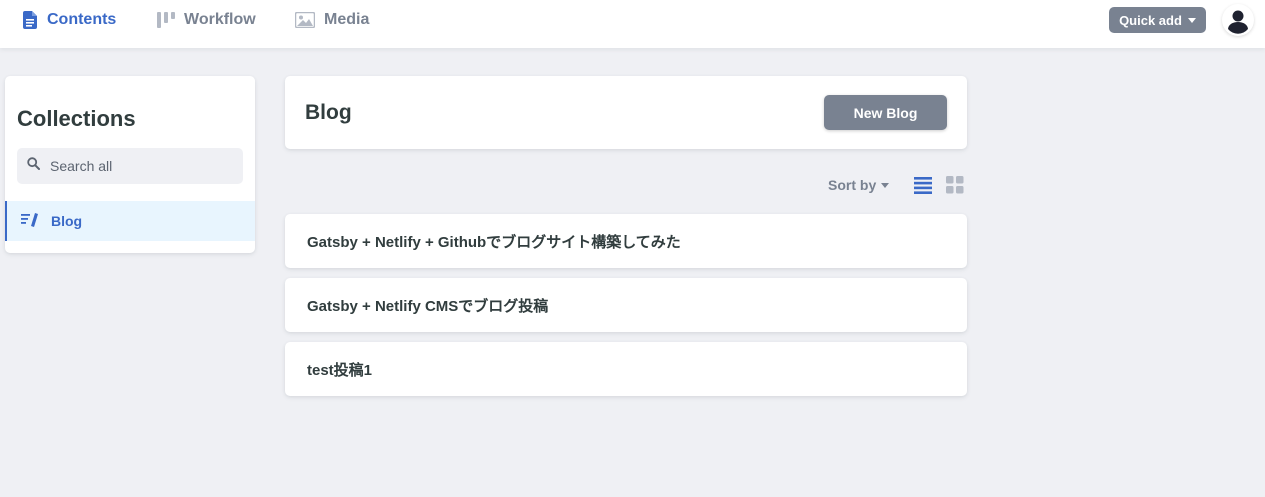 The width and height of the screenshot is (1265, 497). What do you see at coordinates (852, 185) in the screenshot?
I see `sort-by-label: Sort by` at bounding box center [852, 185].